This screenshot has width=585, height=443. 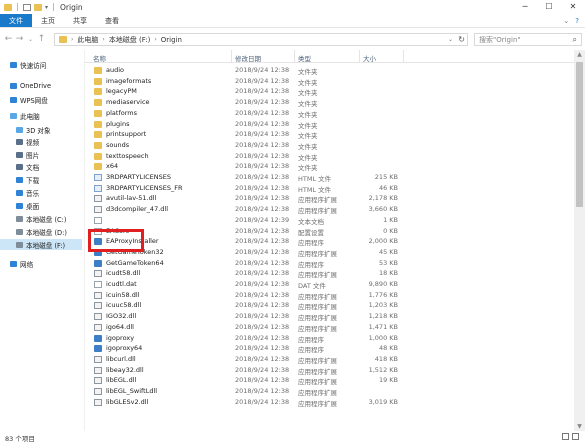 What do you see at coordinates (41, 192) in the screenshot?
I see `nav-item-9: 音乐` at bounding box center [41, 192].